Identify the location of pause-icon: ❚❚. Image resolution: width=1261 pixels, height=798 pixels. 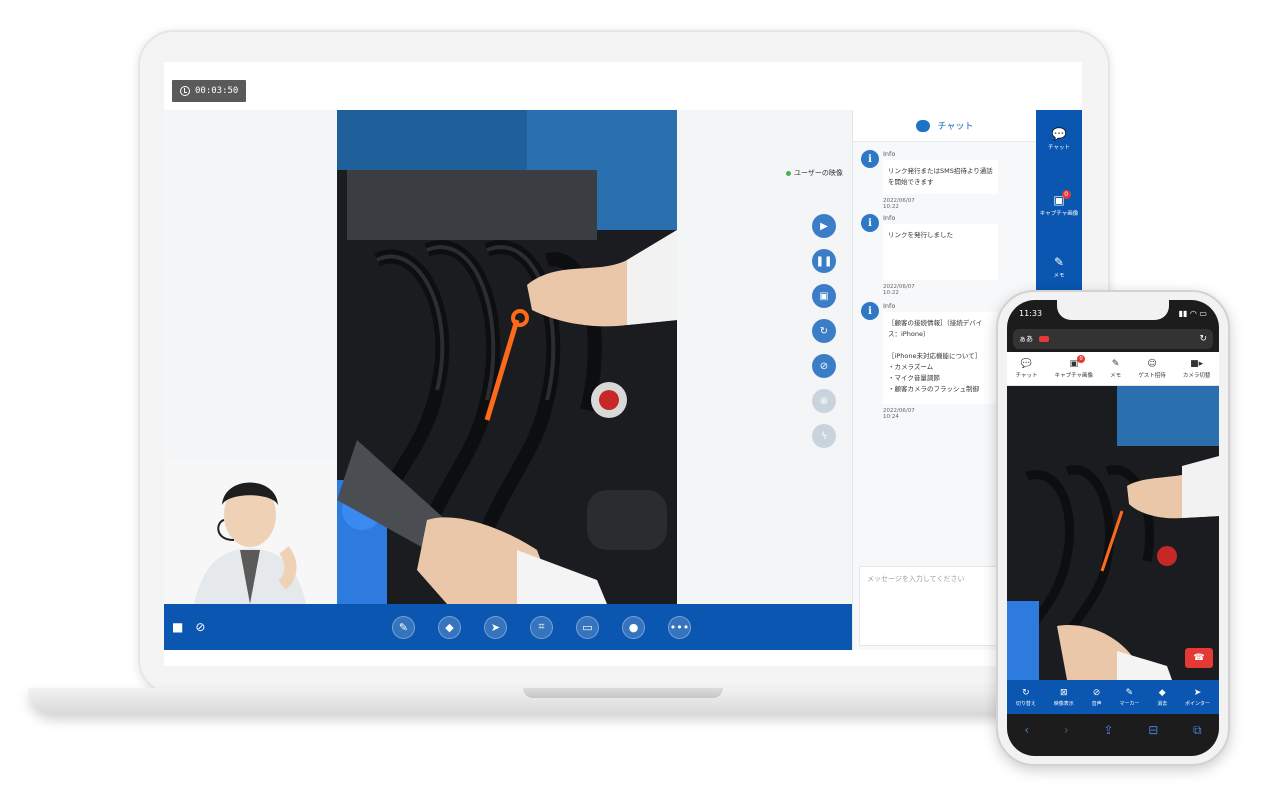
(824, 261).